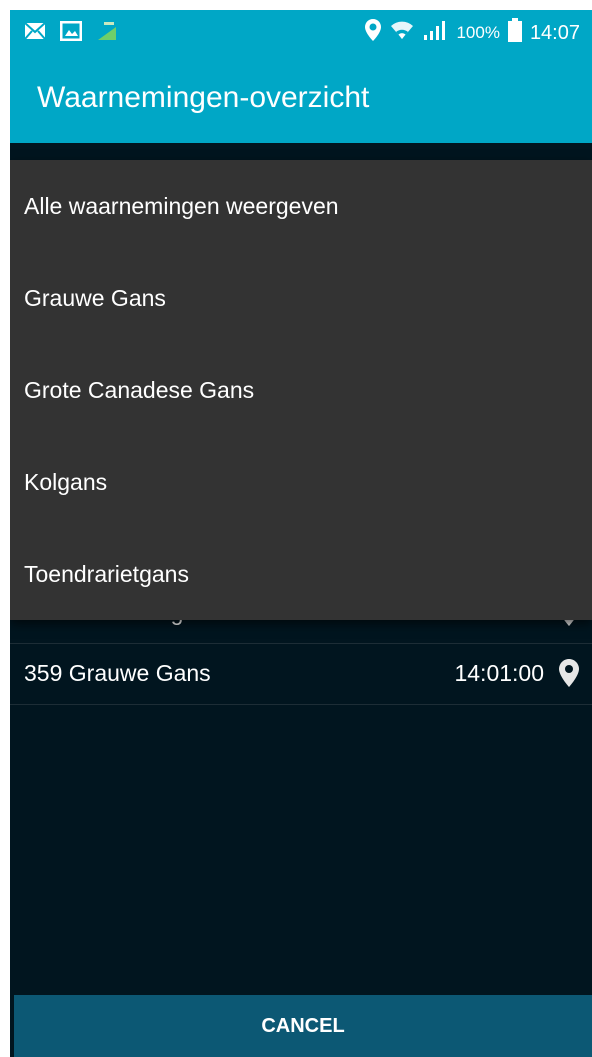 This screenshot has width=592, height=1057. Describe the element at coordinates (478, 32) in the screenshot. I see `battery-percent: 100%` at that location.